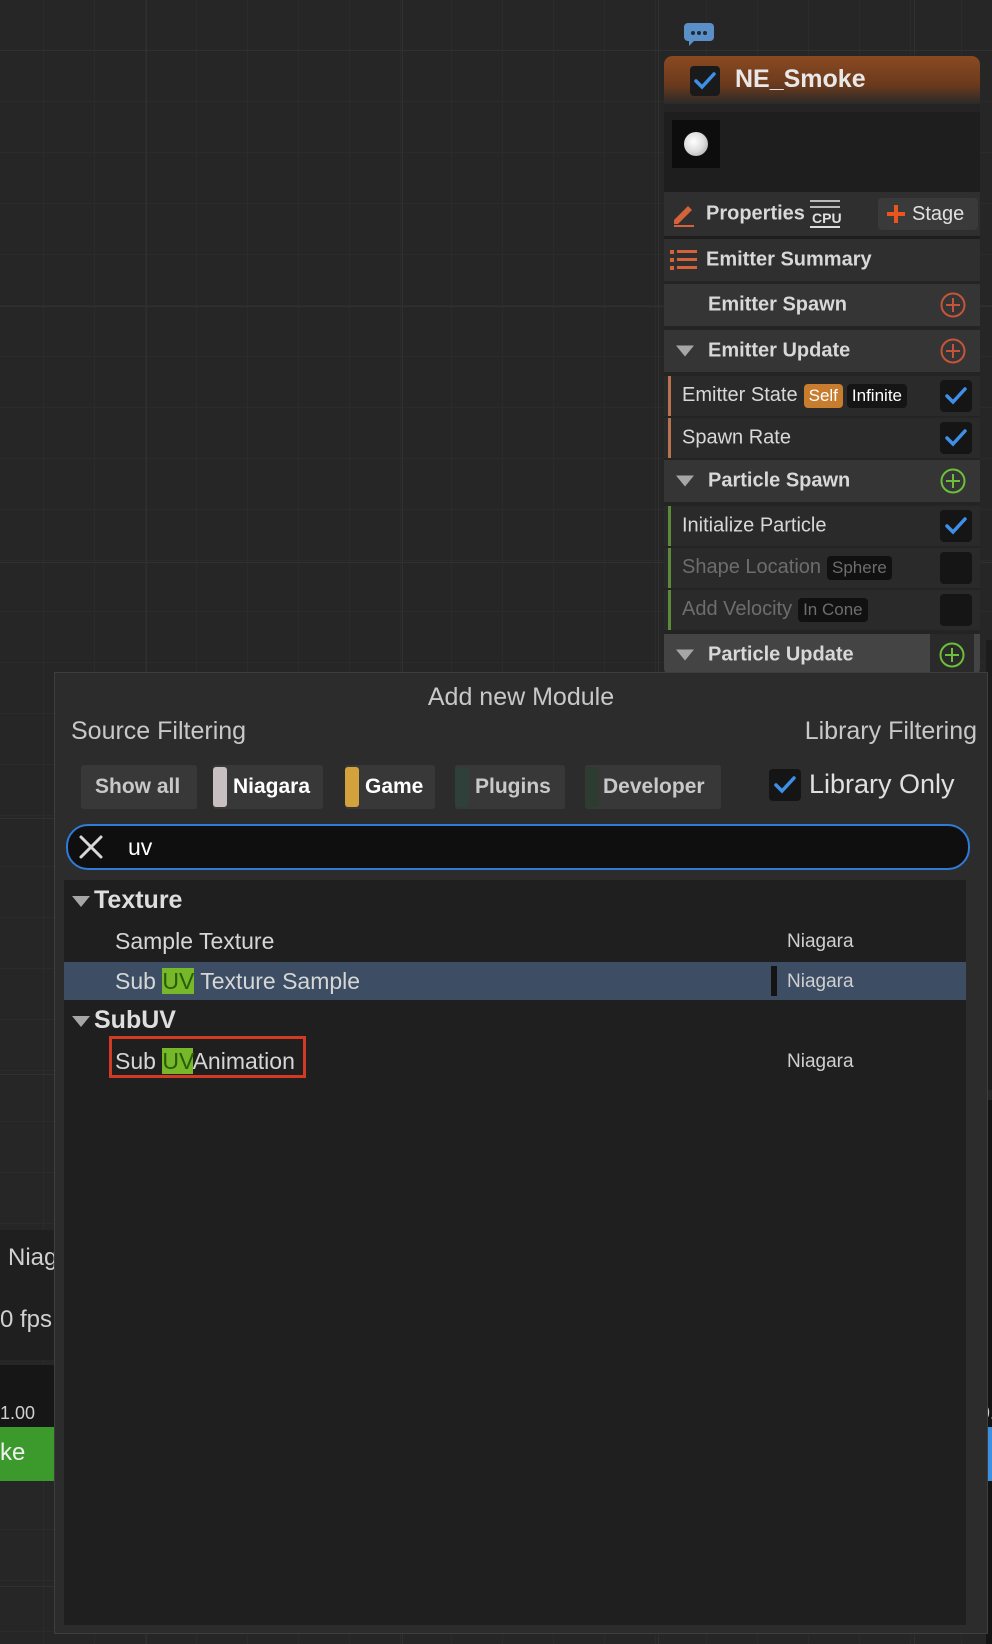  I want to click on module-label: Shape Location Sphere, so click(787, 568).